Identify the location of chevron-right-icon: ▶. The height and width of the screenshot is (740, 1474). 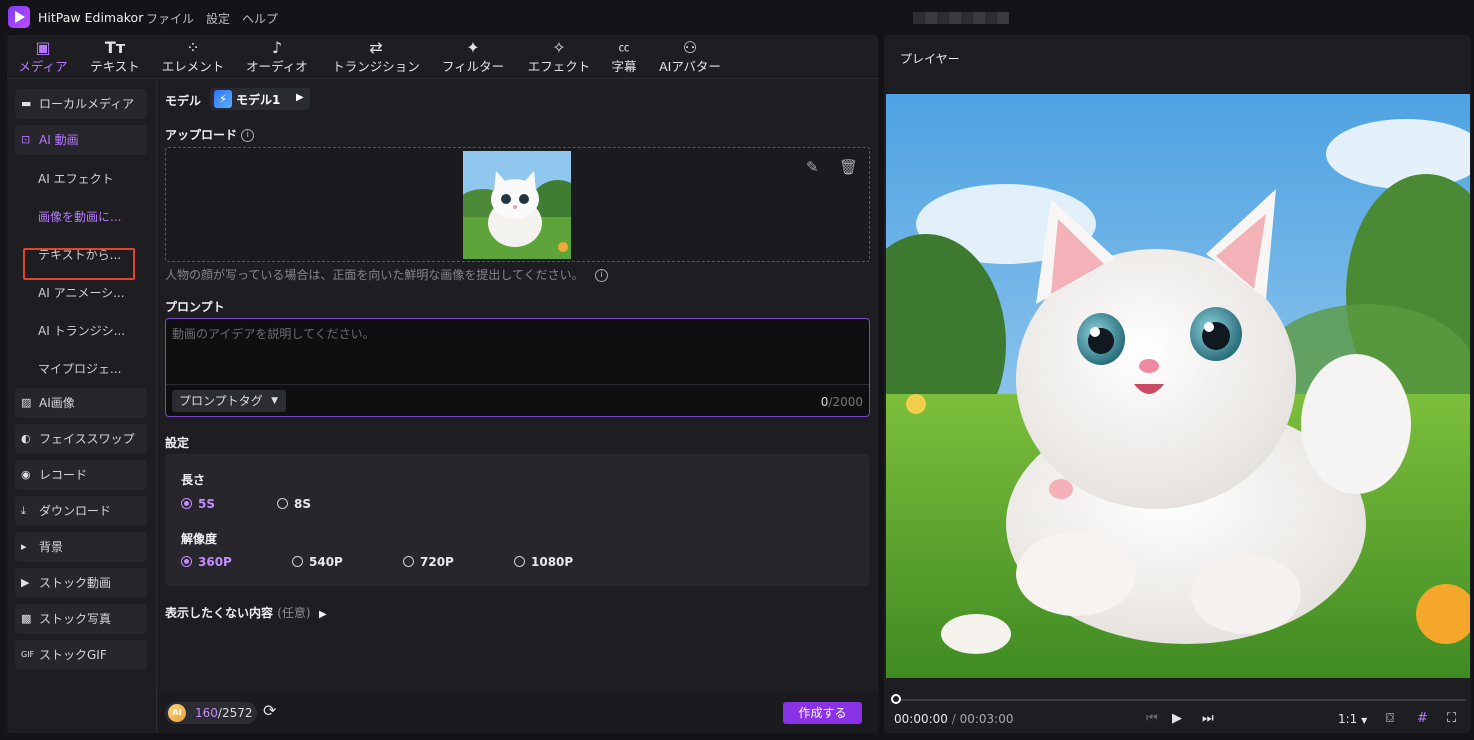
(322, 614).